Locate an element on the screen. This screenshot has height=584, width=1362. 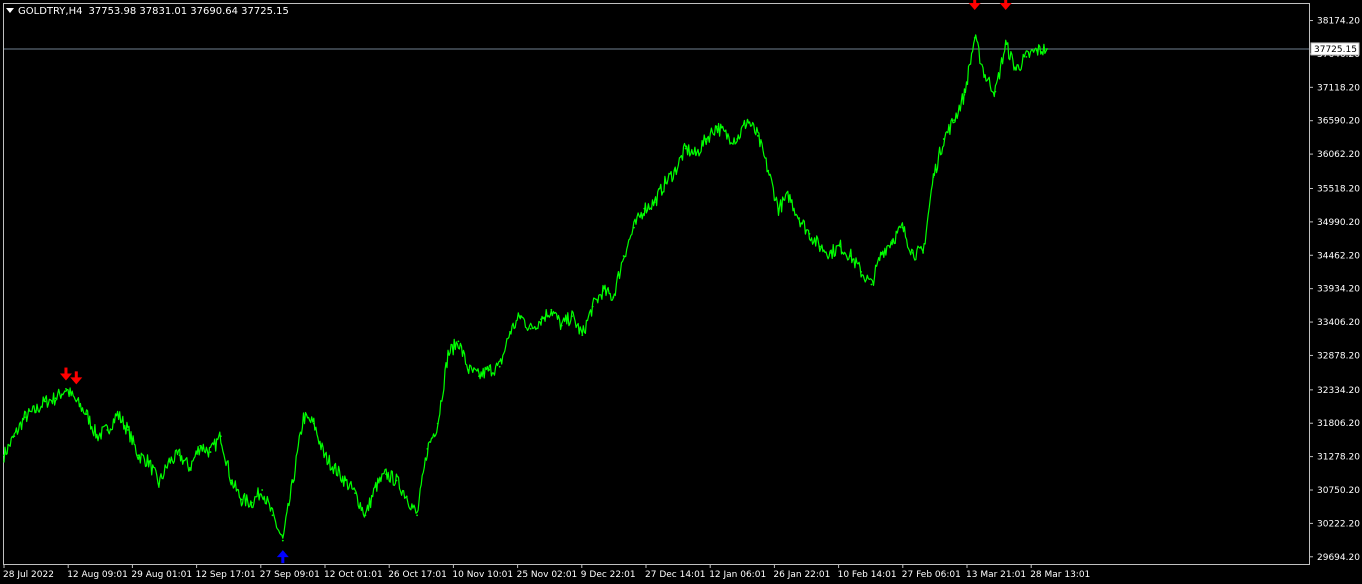
y-tick-label: 32878.20 is located at coordinates (1338, 356).